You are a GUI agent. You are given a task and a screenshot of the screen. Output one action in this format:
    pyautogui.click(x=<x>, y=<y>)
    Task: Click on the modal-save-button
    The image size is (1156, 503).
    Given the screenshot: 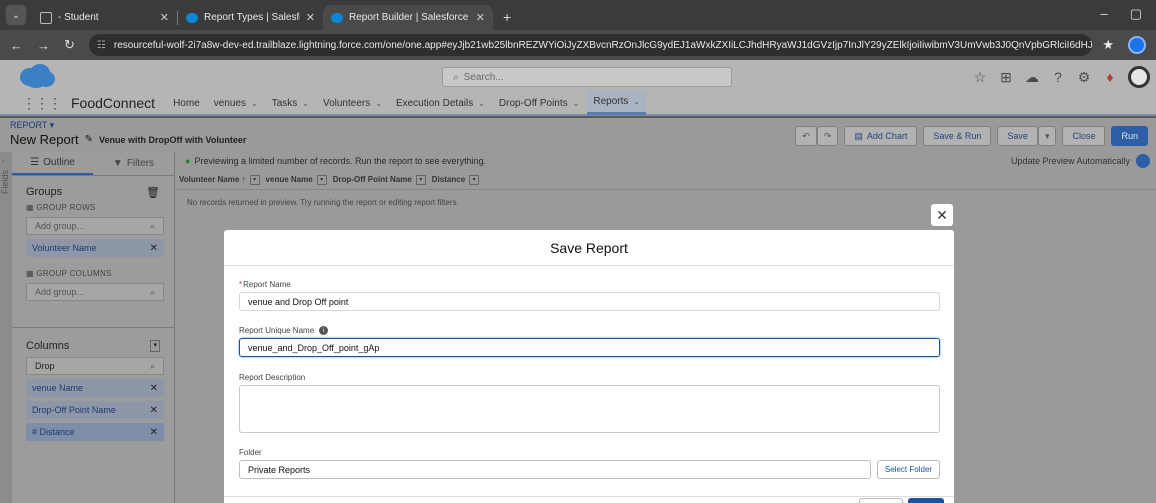 What is the action you would take?
    pyautogui.click(x=926, y=500)
    